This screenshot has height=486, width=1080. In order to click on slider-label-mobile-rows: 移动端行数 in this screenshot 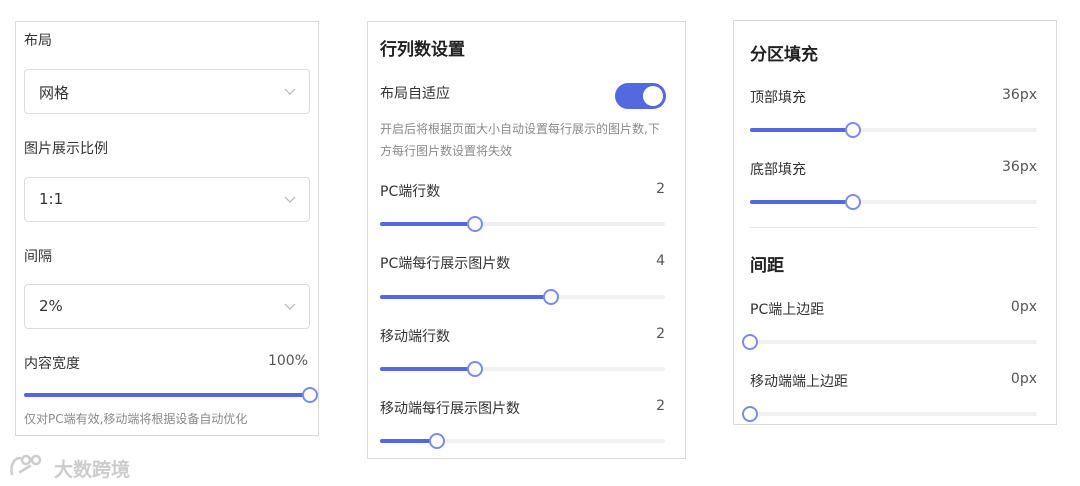, I will do `click(415, 337)`.